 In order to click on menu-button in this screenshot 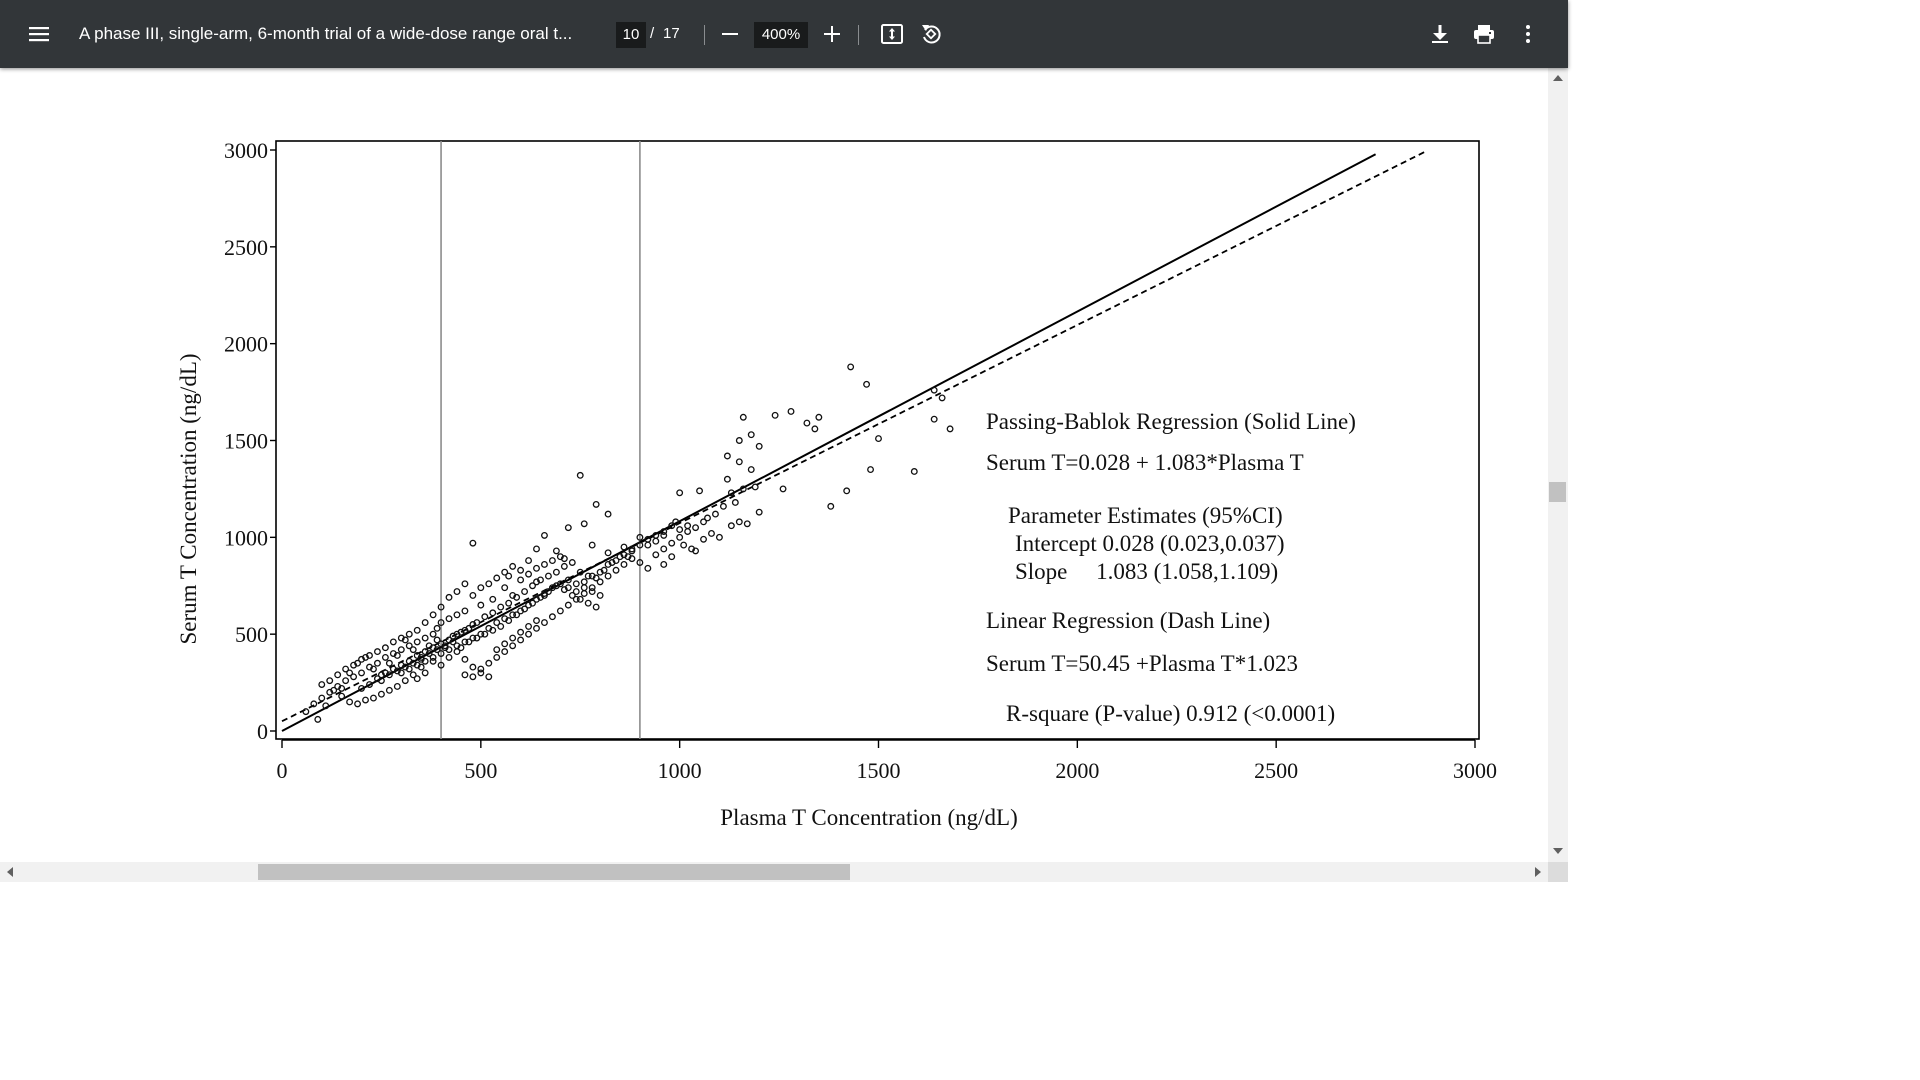, I will do `click(39, 34)`.